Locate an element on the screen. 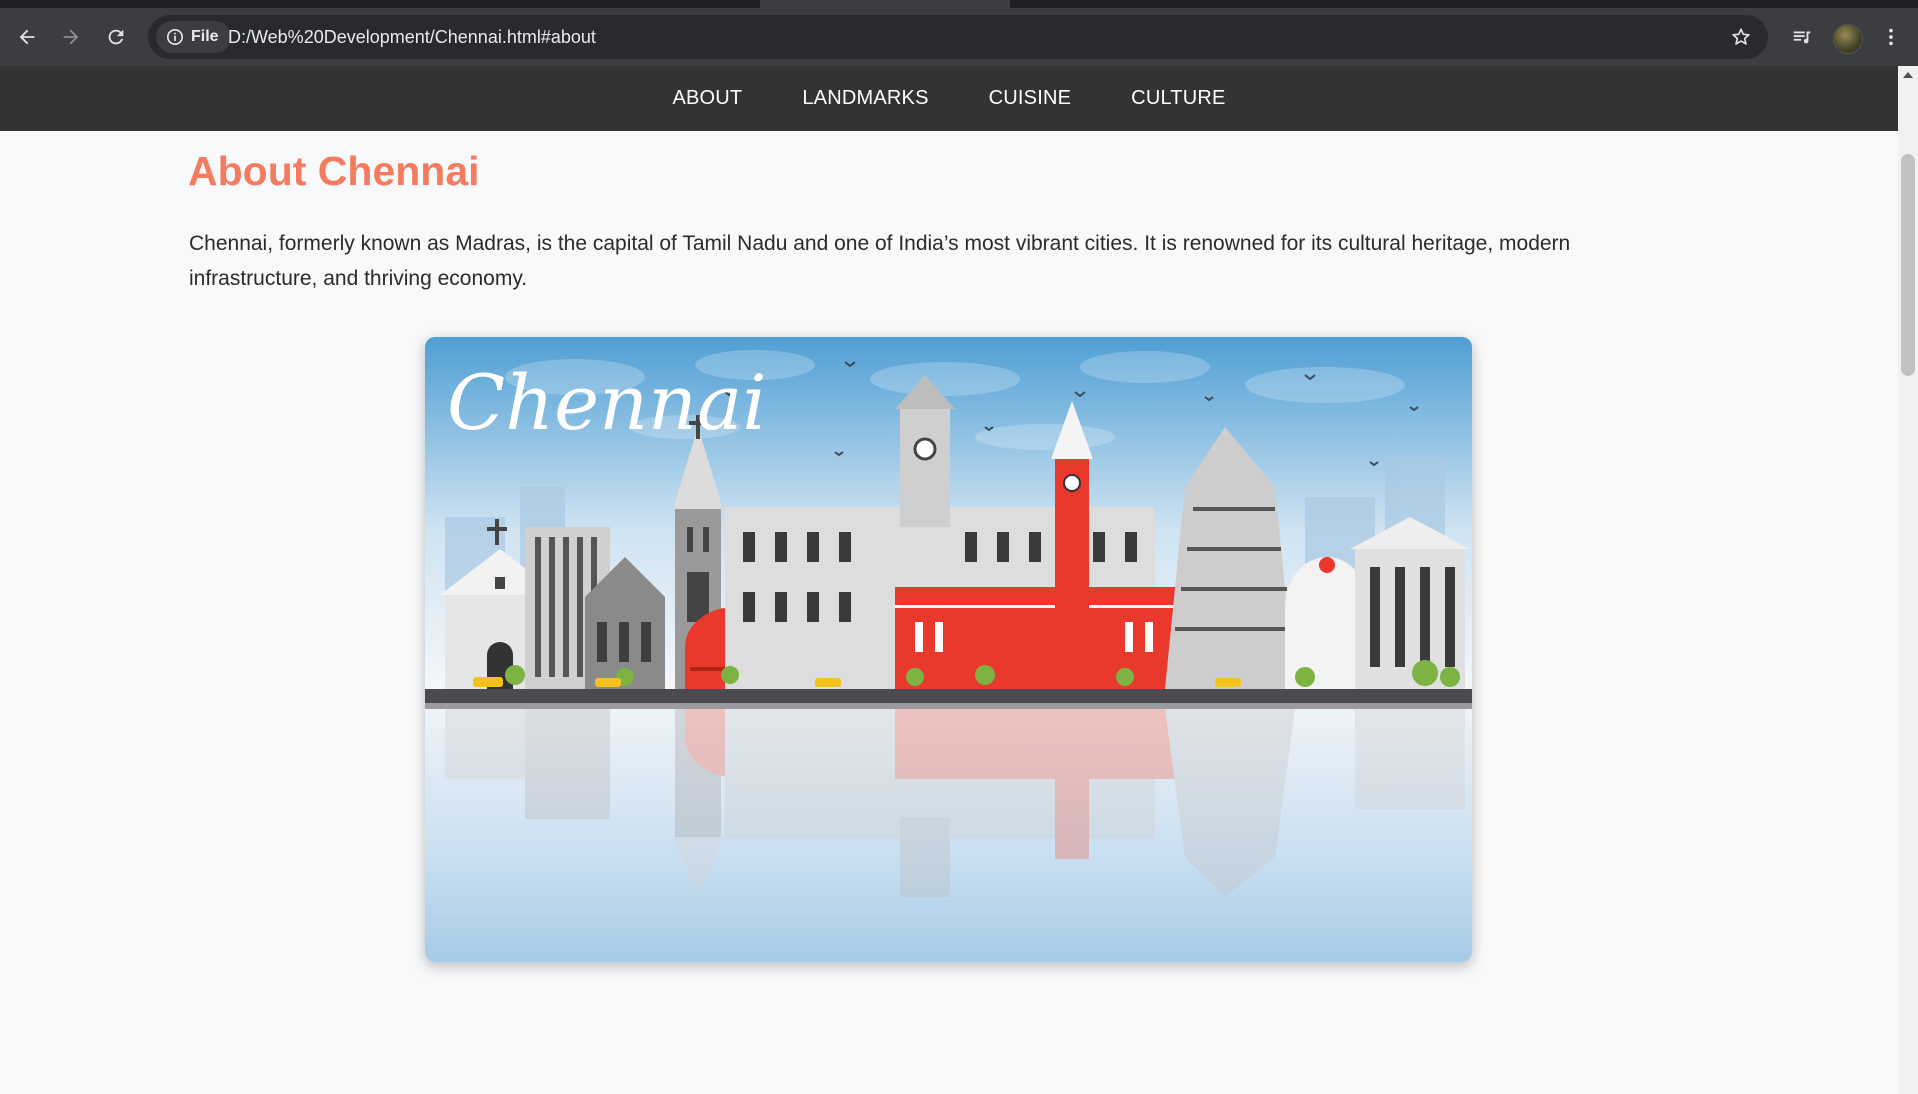 This screenshot has height=1094, width=1918. tab-strip is located at coordinates (959, 4).